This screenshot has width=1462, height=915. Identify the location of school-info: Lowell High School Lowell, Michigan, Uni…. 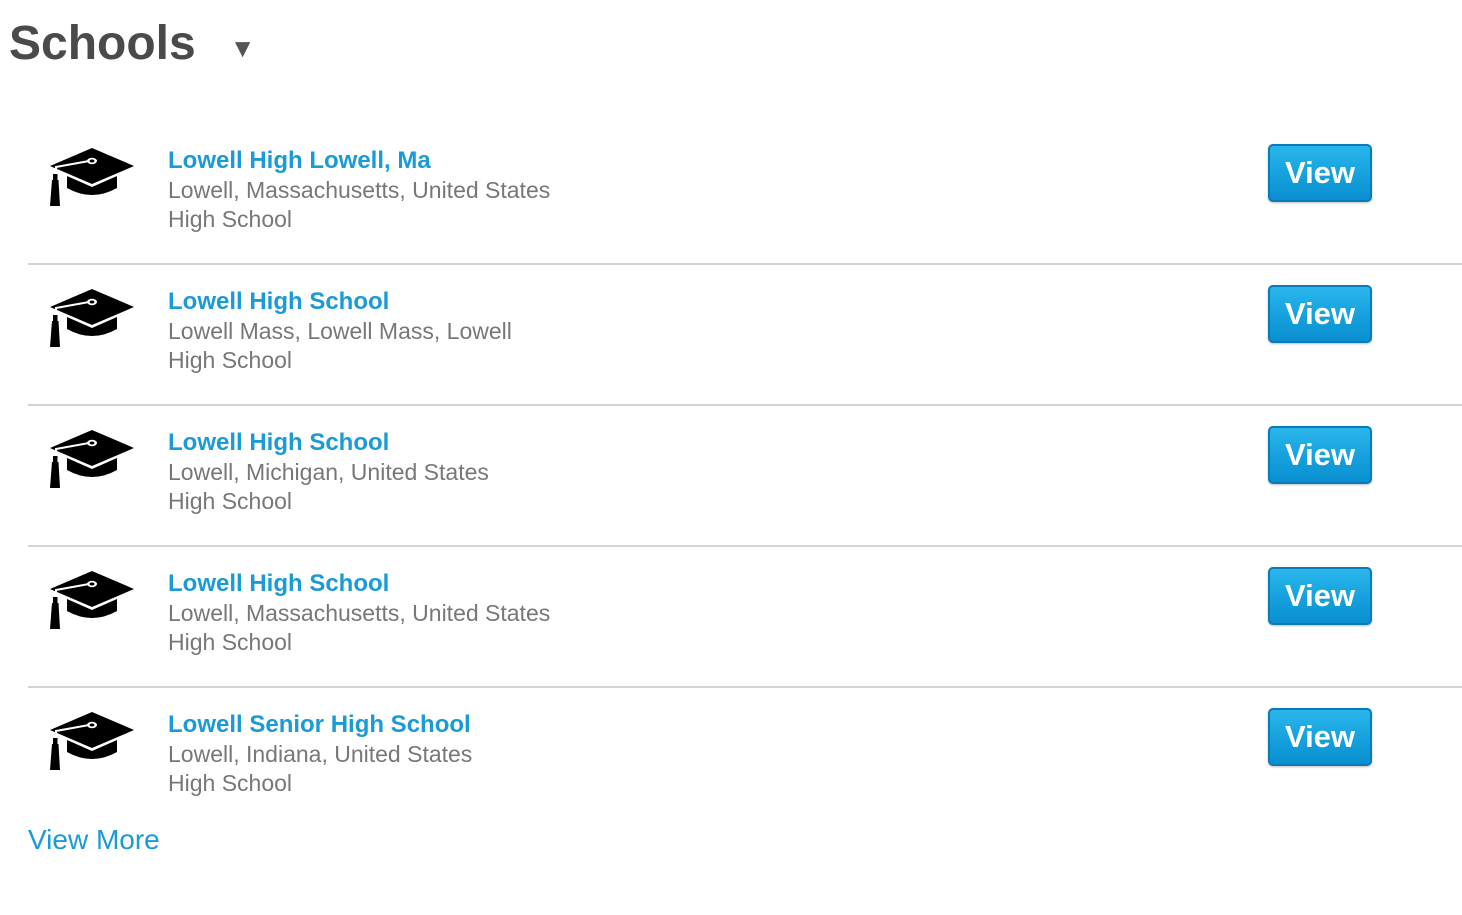
(328, 472).